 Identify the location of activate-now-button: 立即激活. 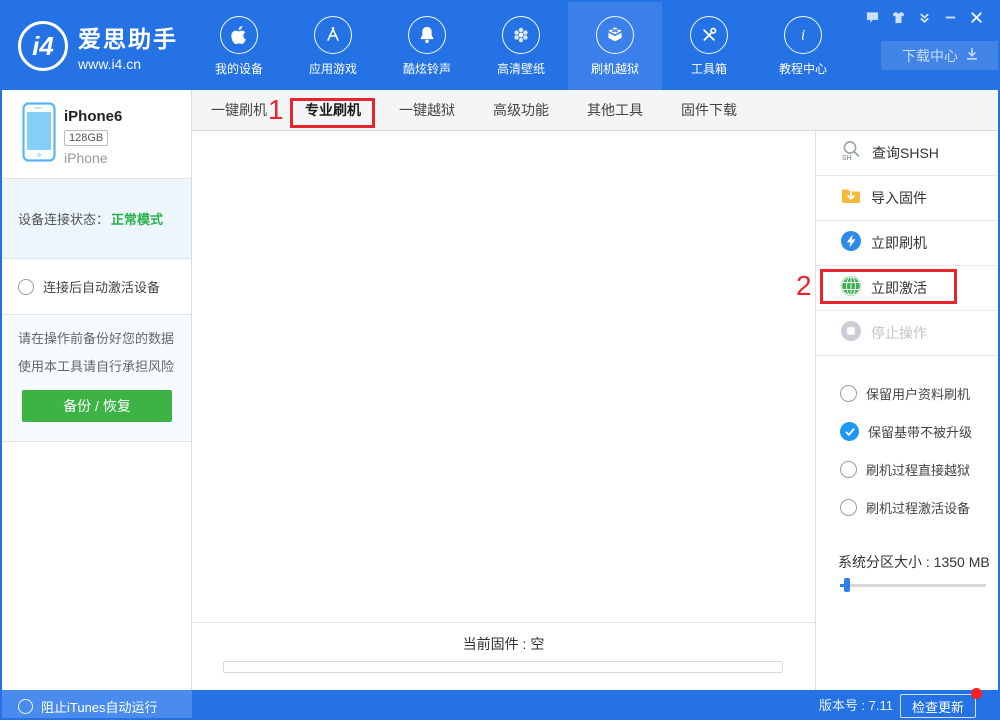
(907, 288).